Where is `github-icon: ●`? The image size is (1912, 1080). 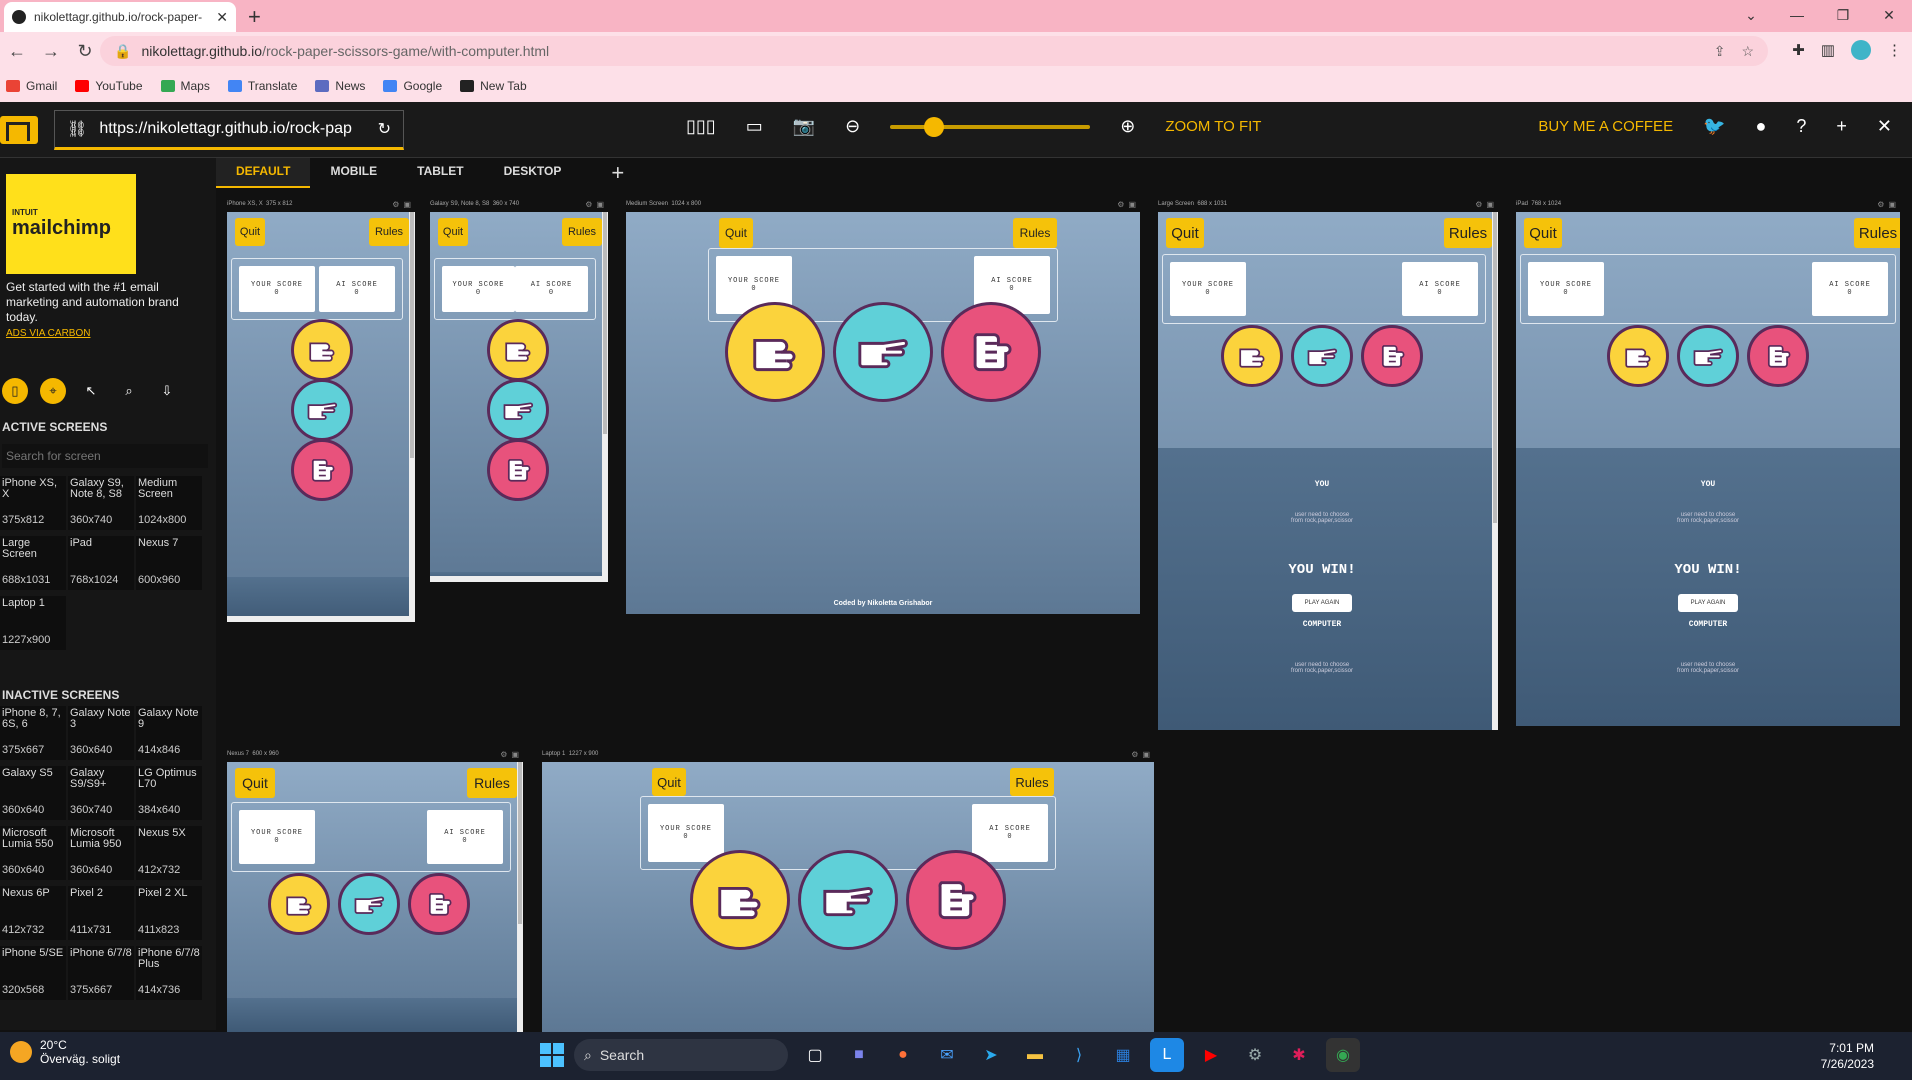 github-icon: ● is located at coordinates (1761, 126).